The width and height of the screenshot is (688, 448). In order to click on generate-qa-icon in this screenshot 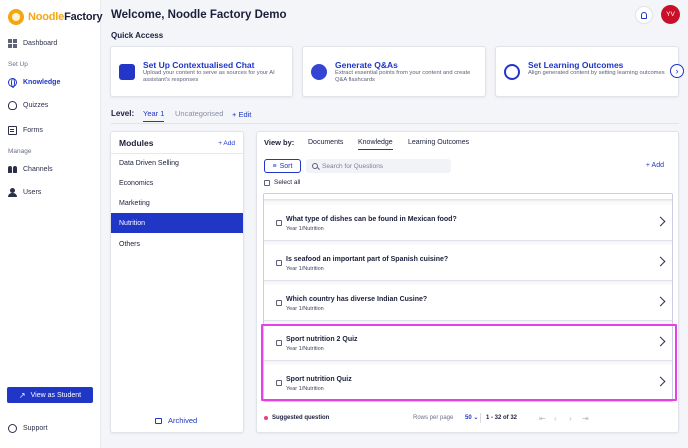, I will do `click(319, 72)`.